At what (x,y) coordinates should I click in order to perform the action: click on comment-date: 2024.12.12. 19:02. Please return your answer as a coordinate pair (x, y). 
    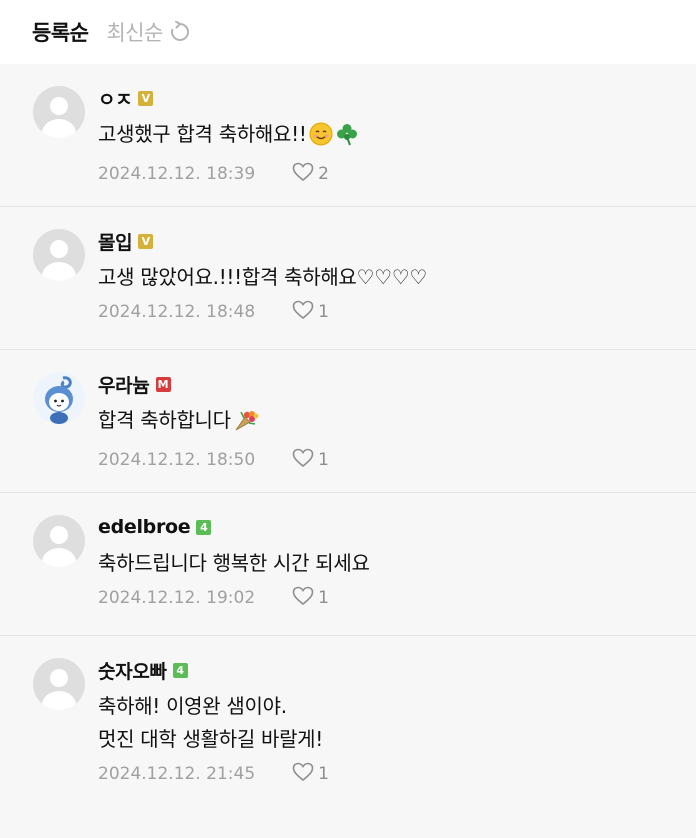
    Looking at the image, I should click on (177, 598).